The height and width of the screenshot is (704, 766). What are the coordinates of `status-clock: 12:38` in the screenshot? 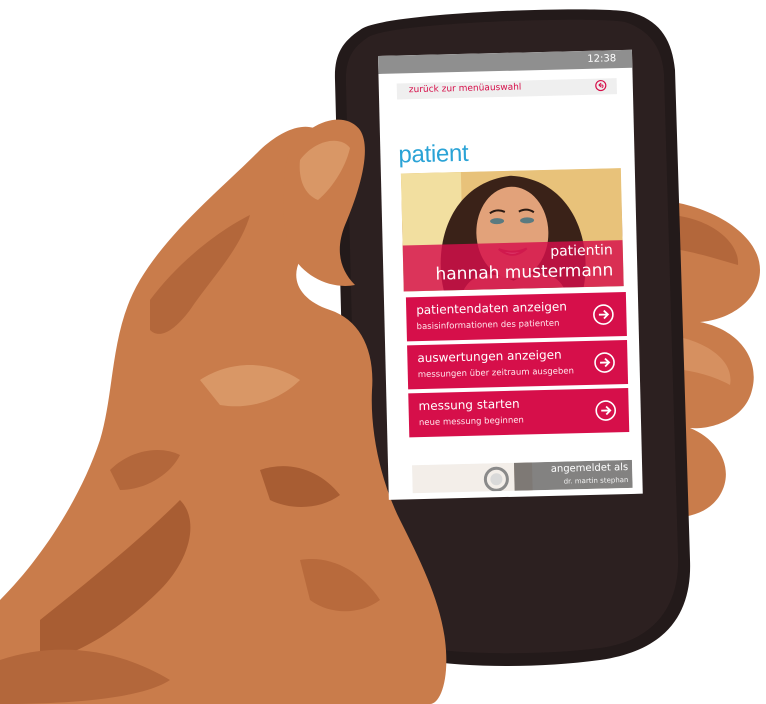 It's located at (602, 59).